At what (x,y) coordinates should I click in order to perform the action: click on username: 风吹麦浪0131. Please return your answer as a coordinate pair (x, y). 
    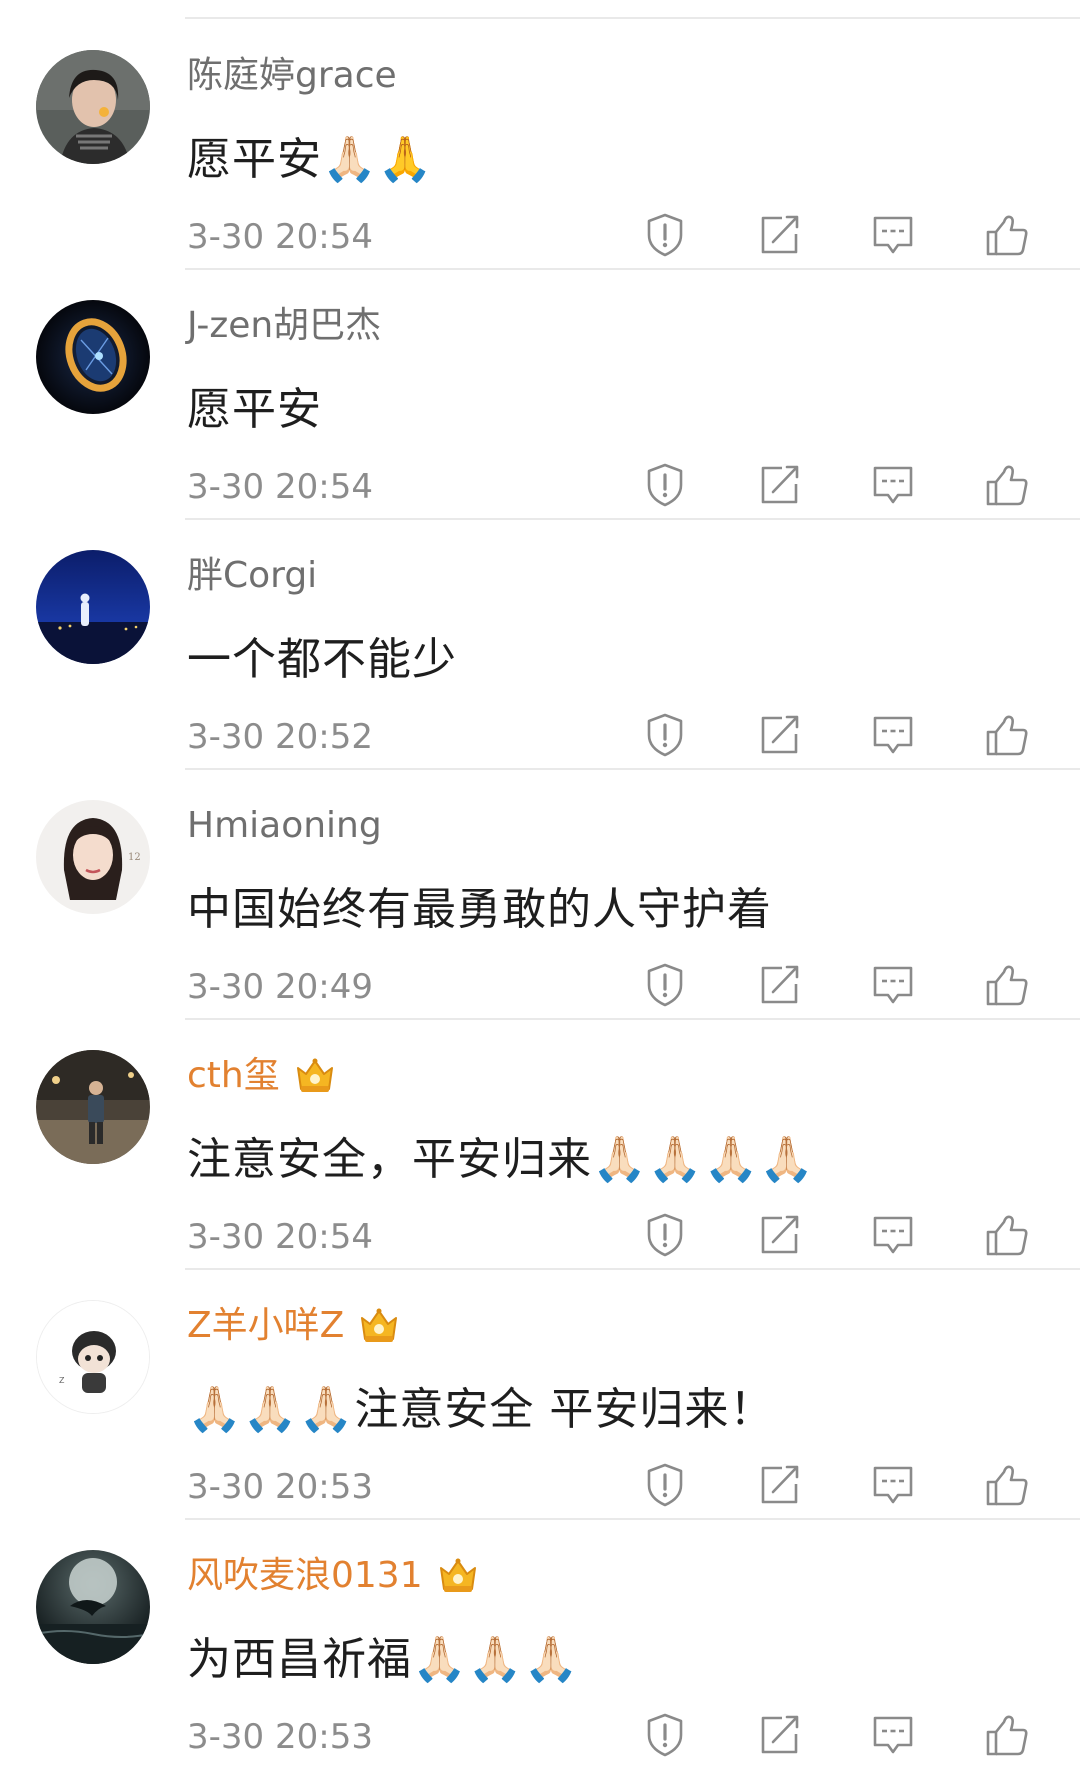
    Looking at the image, I should click on (333, 1576).